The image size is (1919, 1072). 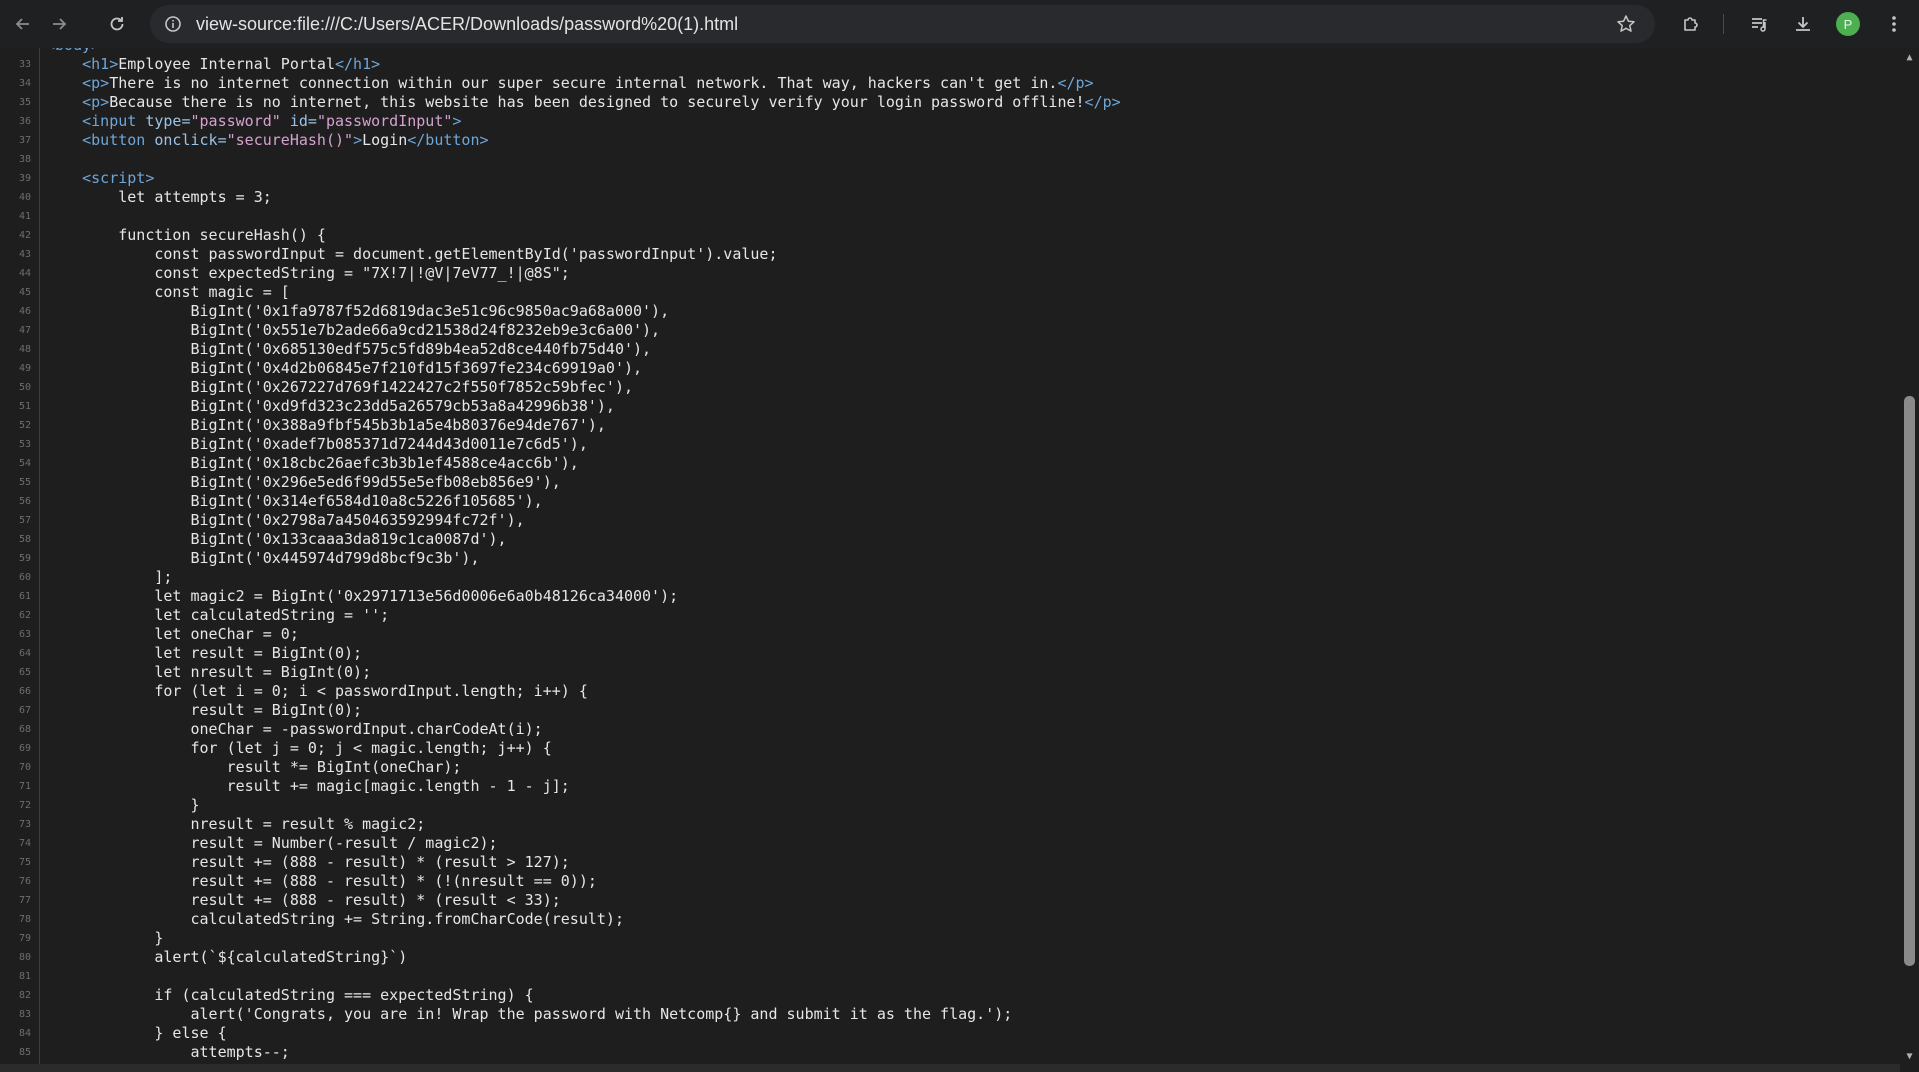 I want to click on line-number: 78, so click(x=24, y=919).